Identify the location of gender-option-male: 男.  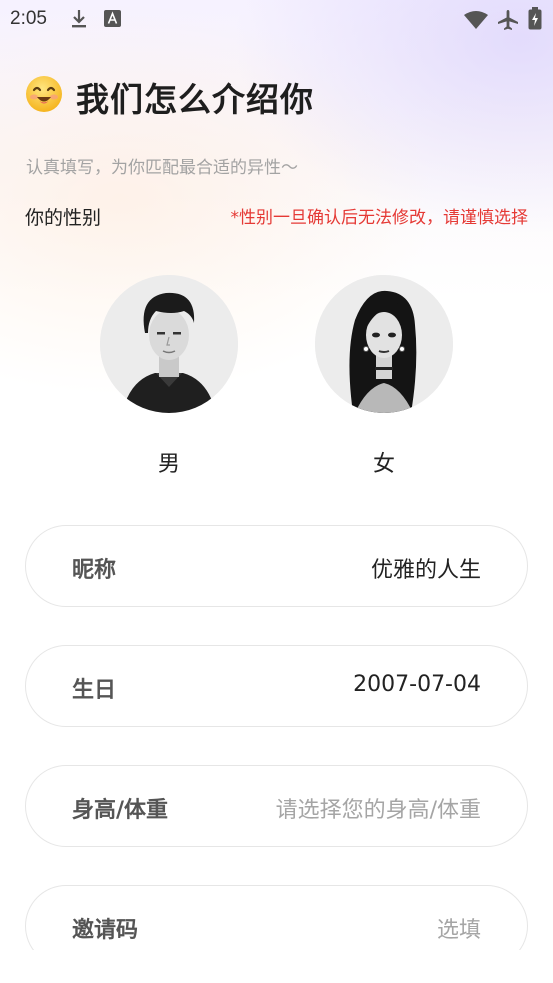
(169, 376).